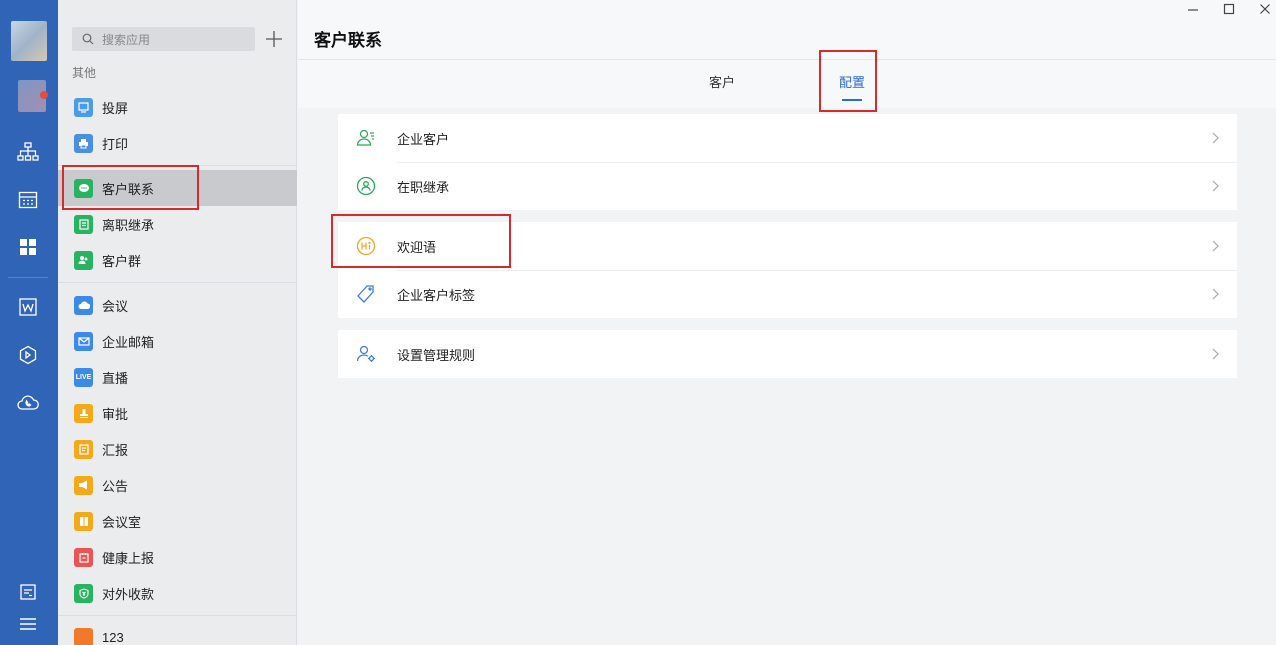  What do you see at coordinates (177, 593) in the screenshot?
I see `app-item-payment: 对外收款` at bounding box center [177, 593].